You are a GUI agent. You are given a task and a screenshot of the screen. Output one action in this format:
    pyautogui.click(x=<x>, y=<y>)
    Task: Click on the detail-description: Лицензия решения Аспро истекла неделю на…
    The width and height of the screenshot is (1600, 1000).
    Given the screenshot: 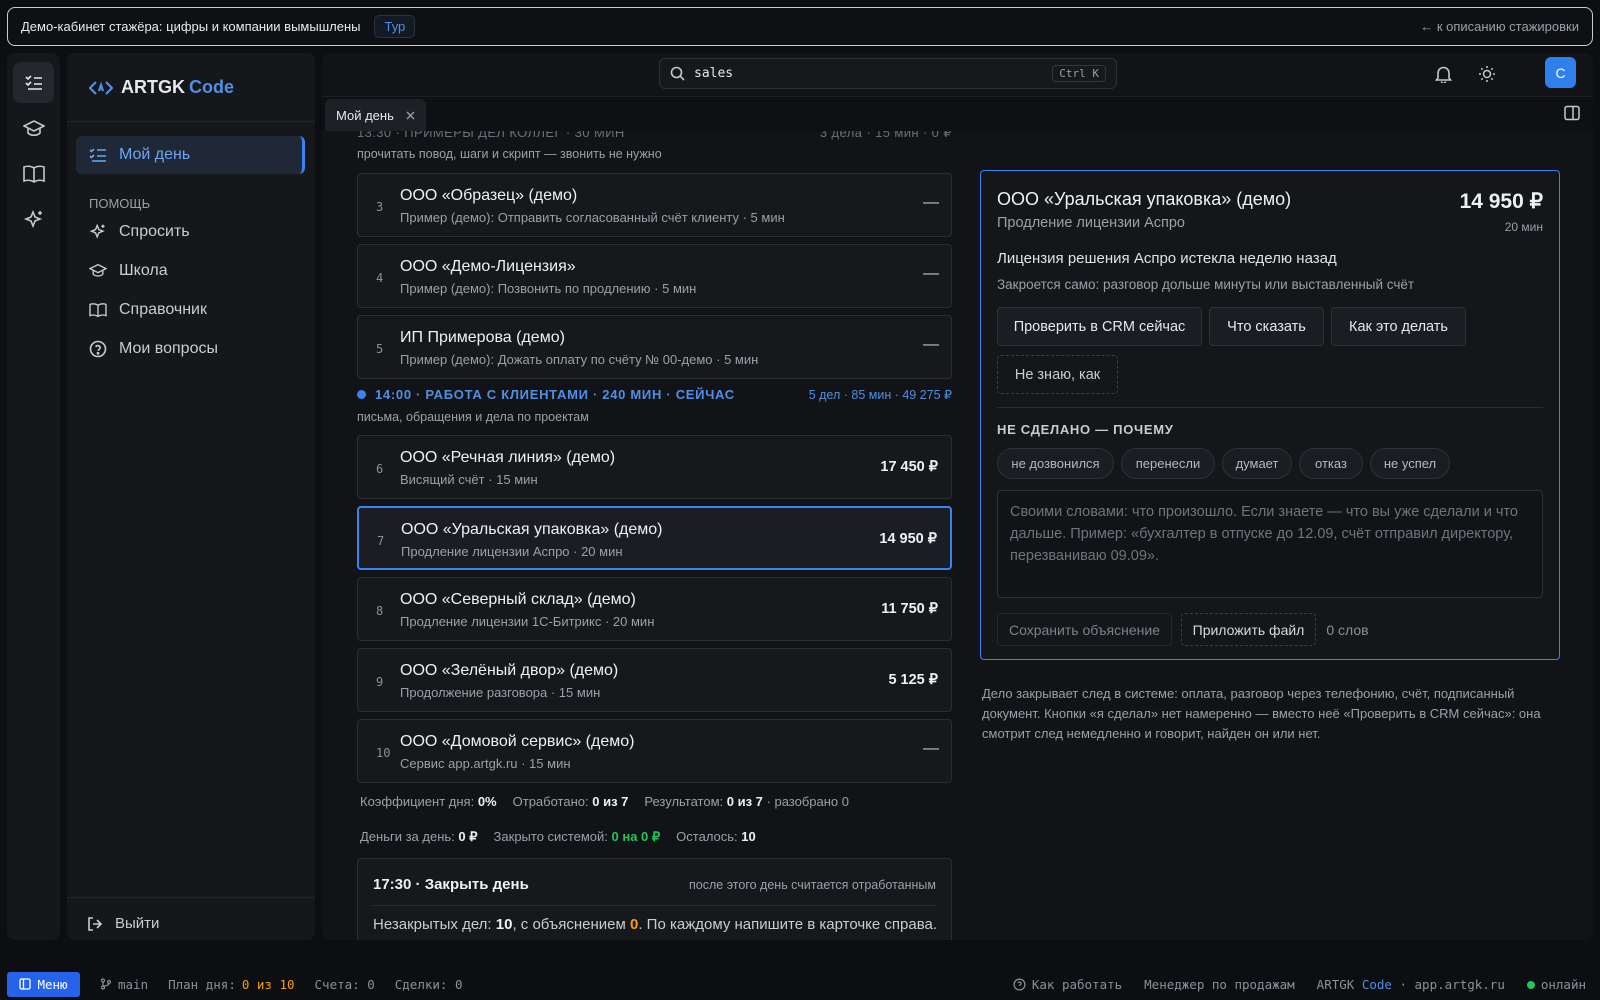 What is the action you would take?
    pyautogui.click(x=1167, y=258)
    